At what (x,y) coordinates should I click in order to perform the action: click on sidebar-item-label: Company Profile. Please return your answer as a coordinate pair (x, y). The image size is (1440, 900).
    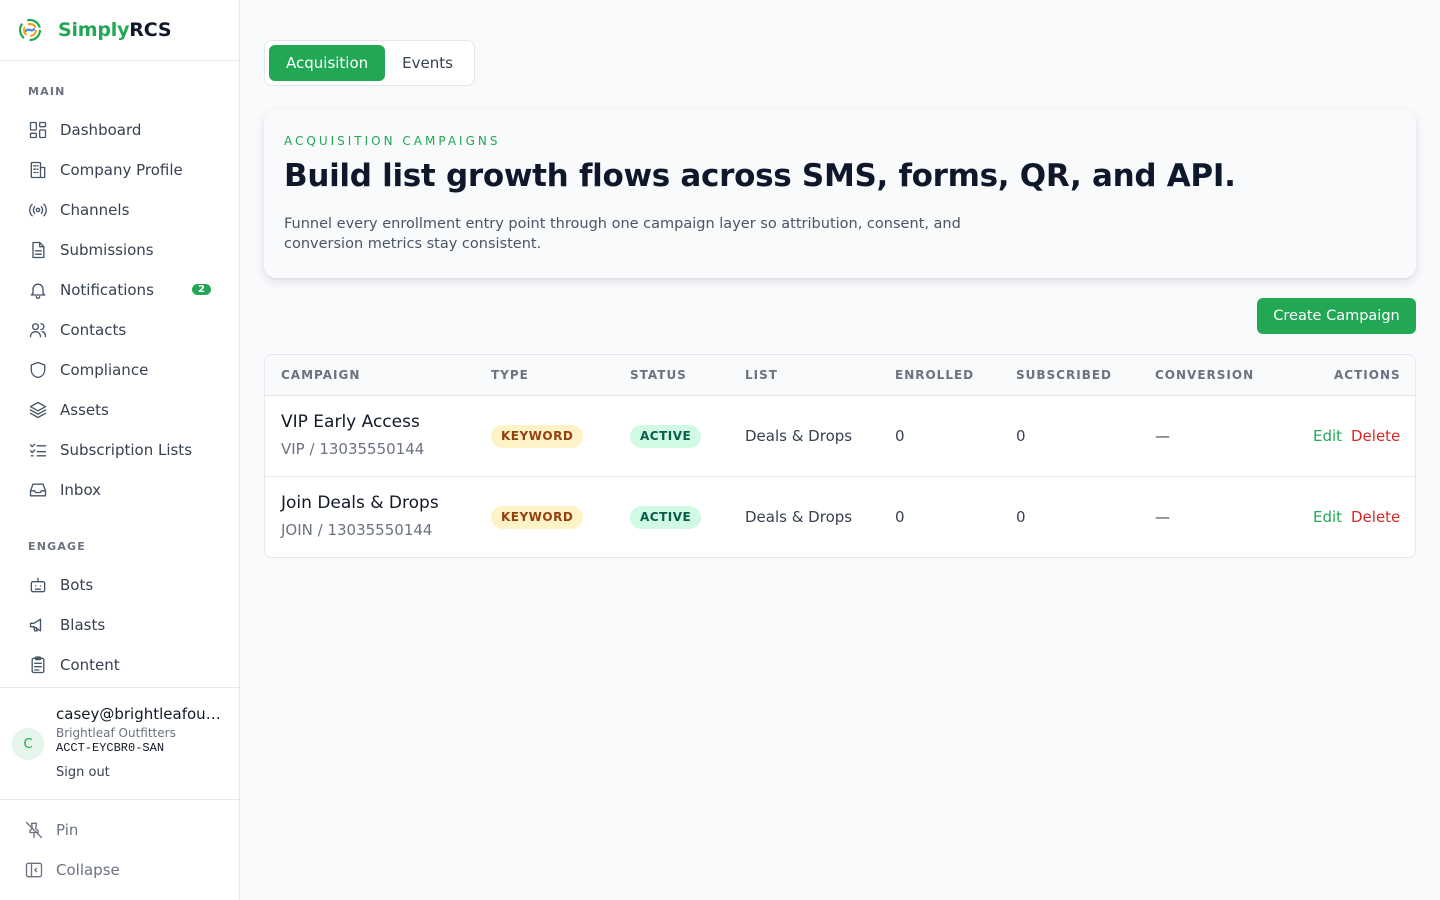
    Looking at the image, I should click on (121, 170).